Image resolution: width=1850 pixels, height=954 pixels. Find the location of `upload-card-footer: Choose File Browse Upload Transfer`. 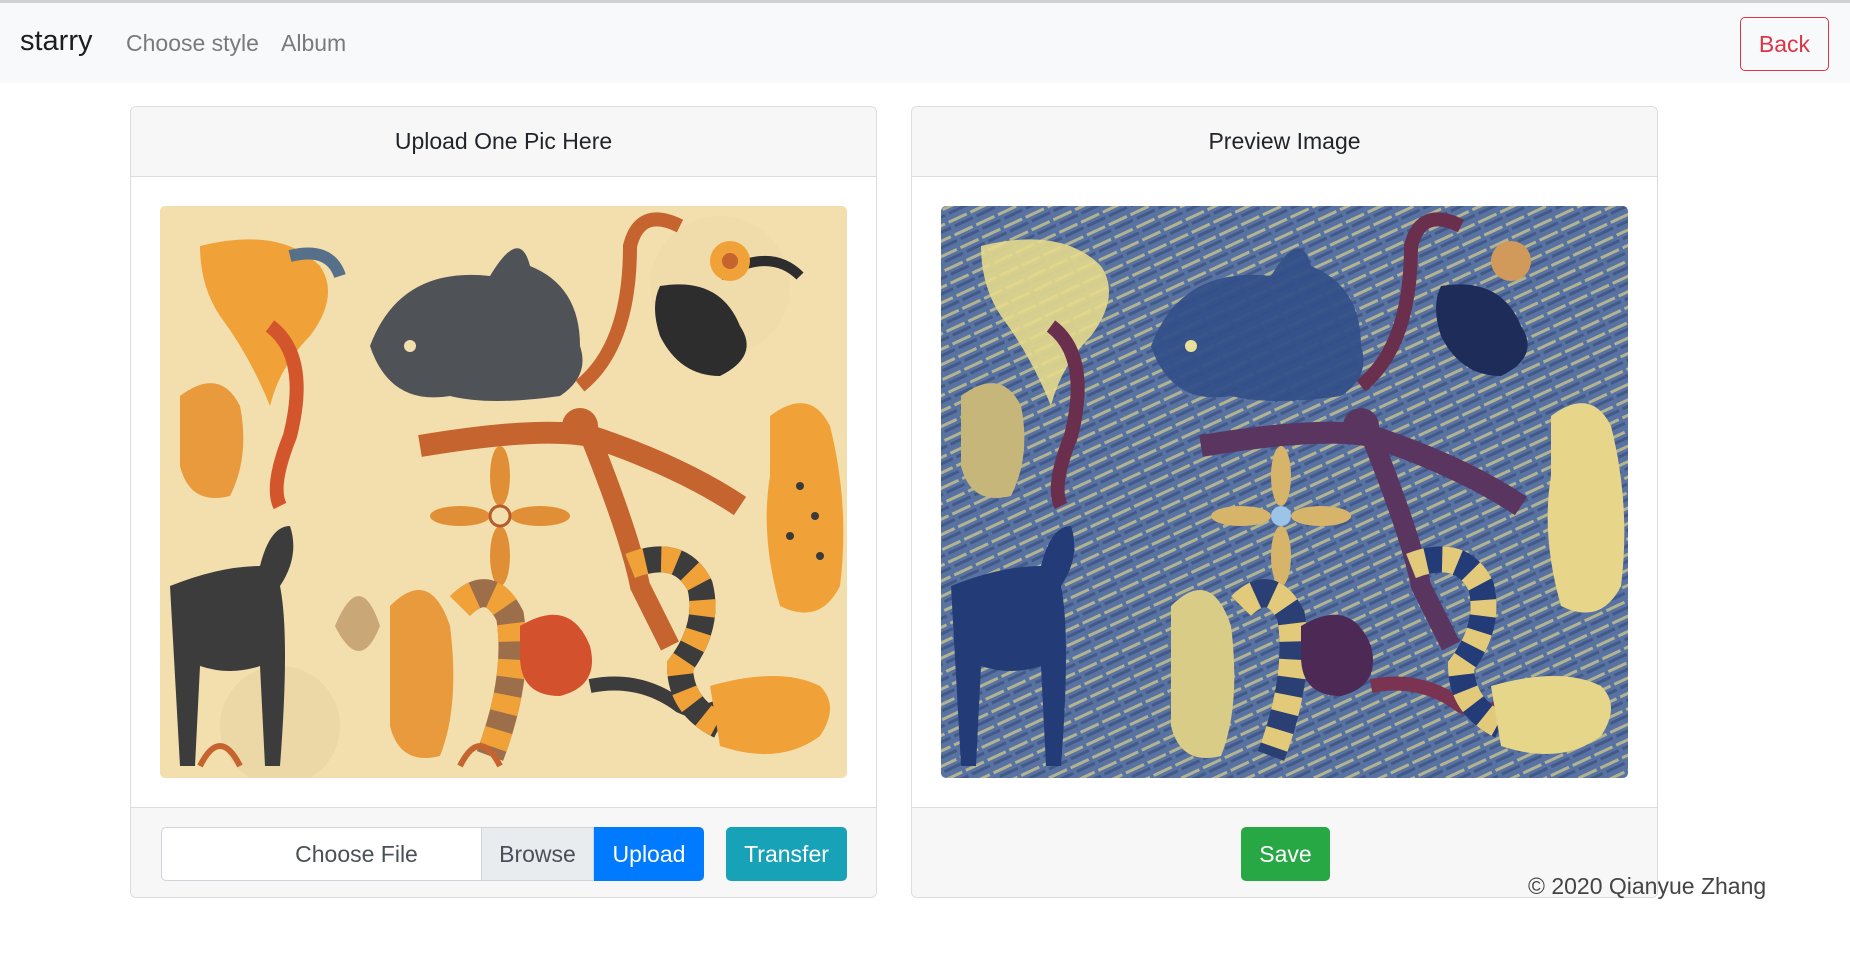

upload-card-footer: Choose File Browse Upload Transfer is located at coordinates (503, 852).